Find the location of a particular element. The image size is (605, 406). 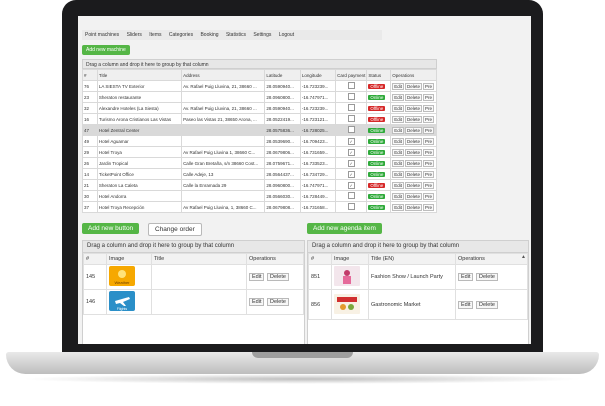

col-address: Address is located at coordinates (223, 75).